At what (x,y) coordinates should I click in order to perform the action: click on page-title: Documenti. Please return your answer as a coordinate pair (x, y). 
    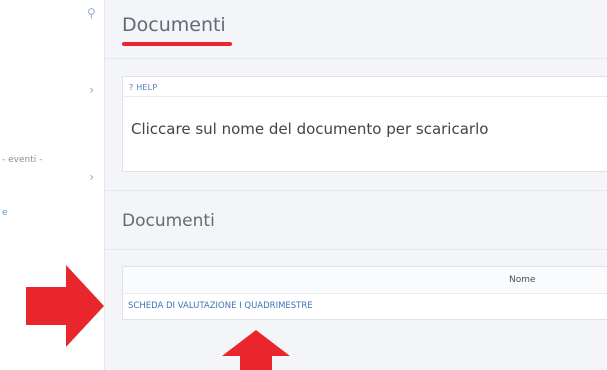
    Looking at the image, I should click on (174, 25).